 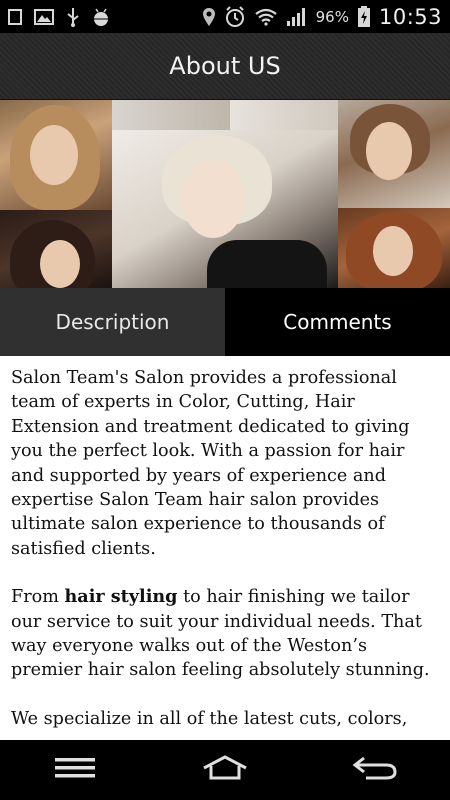 What do you see at coordinates (59, 17) in the screenshot?
I see `status-left-icons` at bounding box center [59, 17].